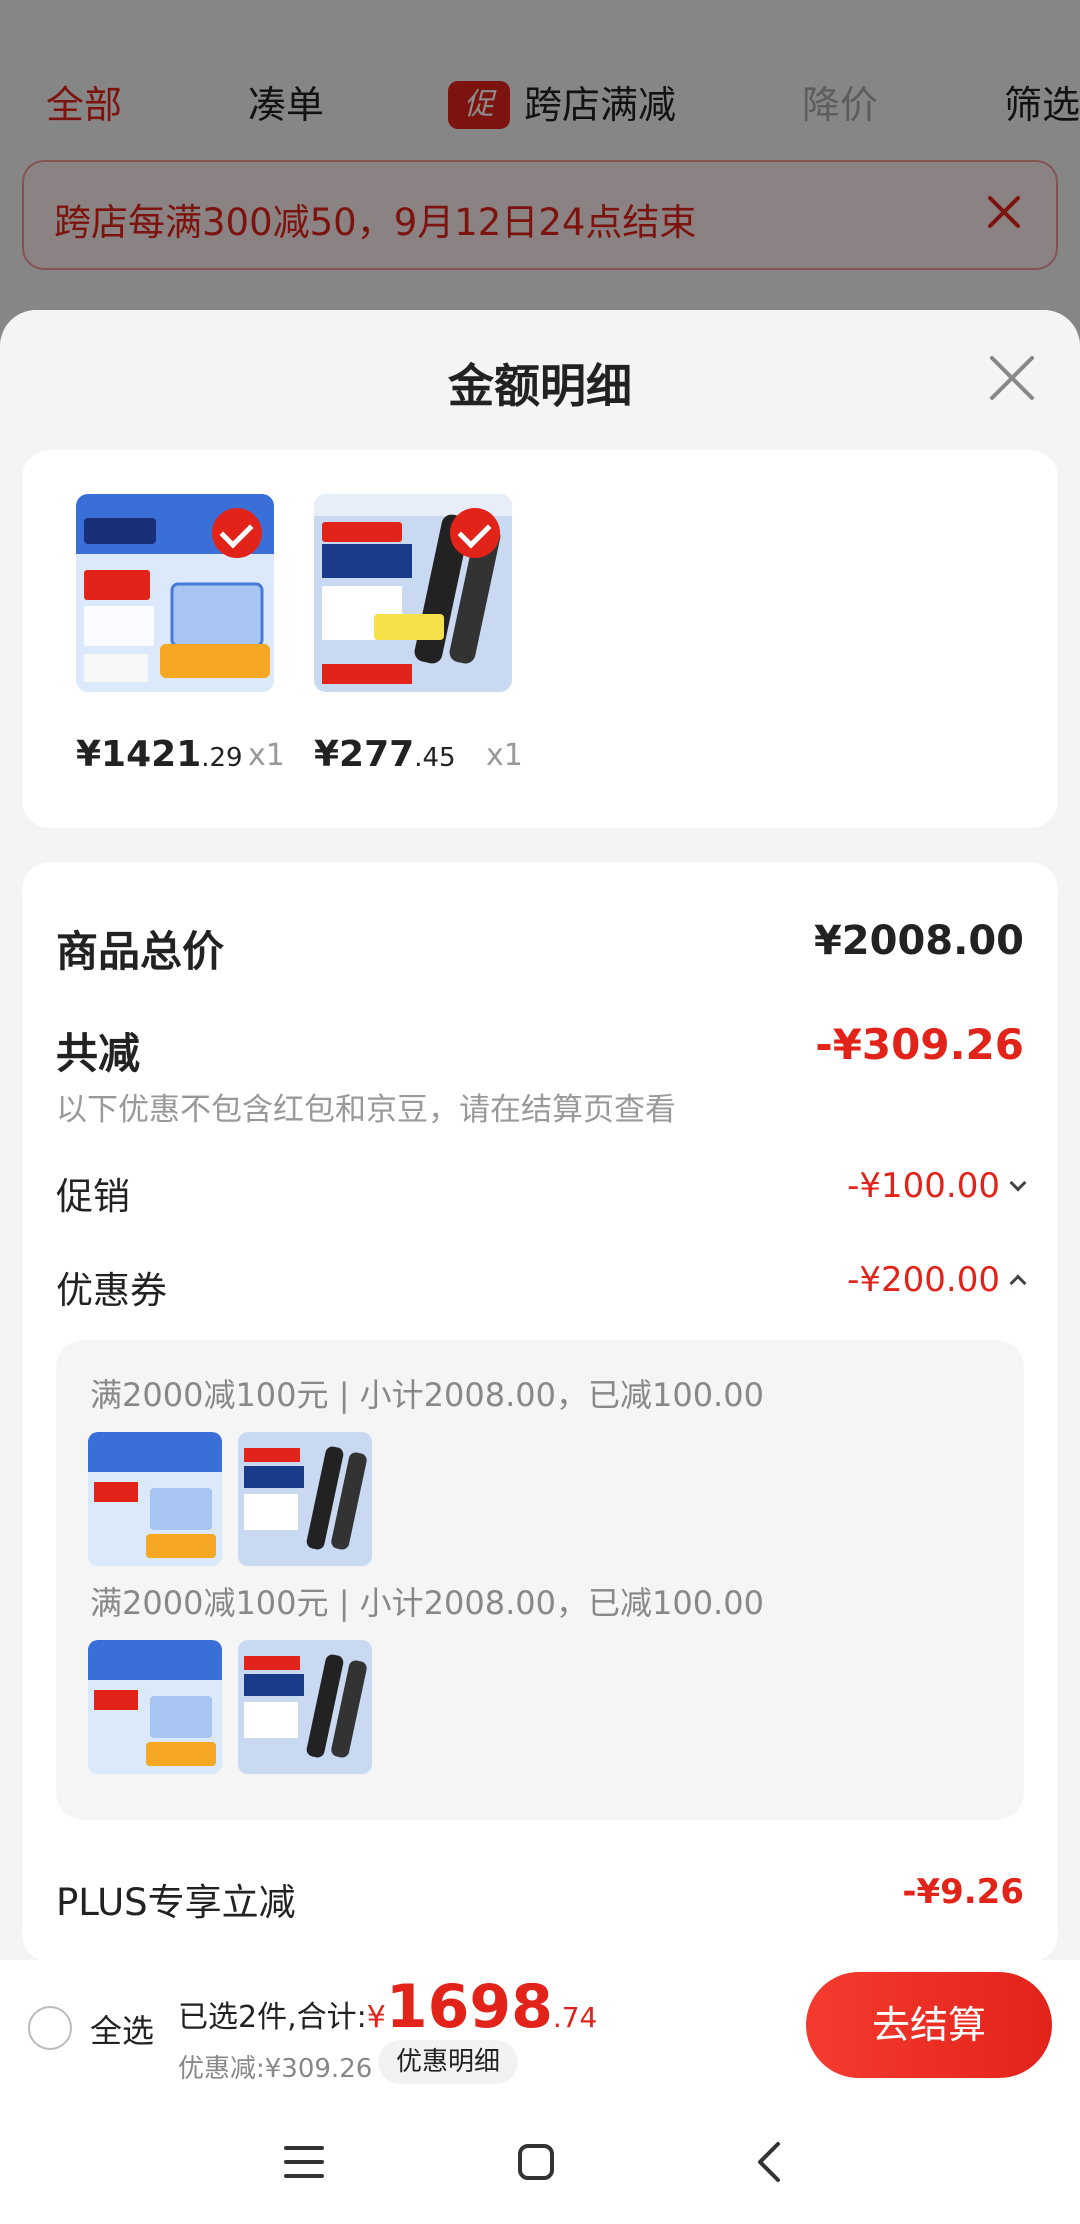 This screenshot has height=2224, width=1080. Describe the element at coordinates (448, 2062) in the screenshot. I see `discount-detail-button: 优惠明细` at that location.